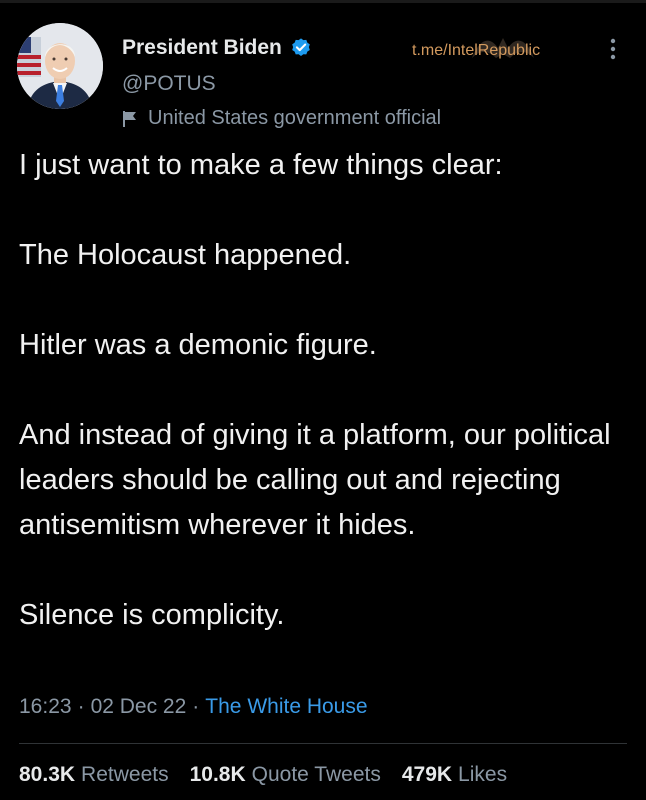 This screenshot has width=646, height=800. I want to click on tweet-date: 02 Dec 22, so click(139, 706).